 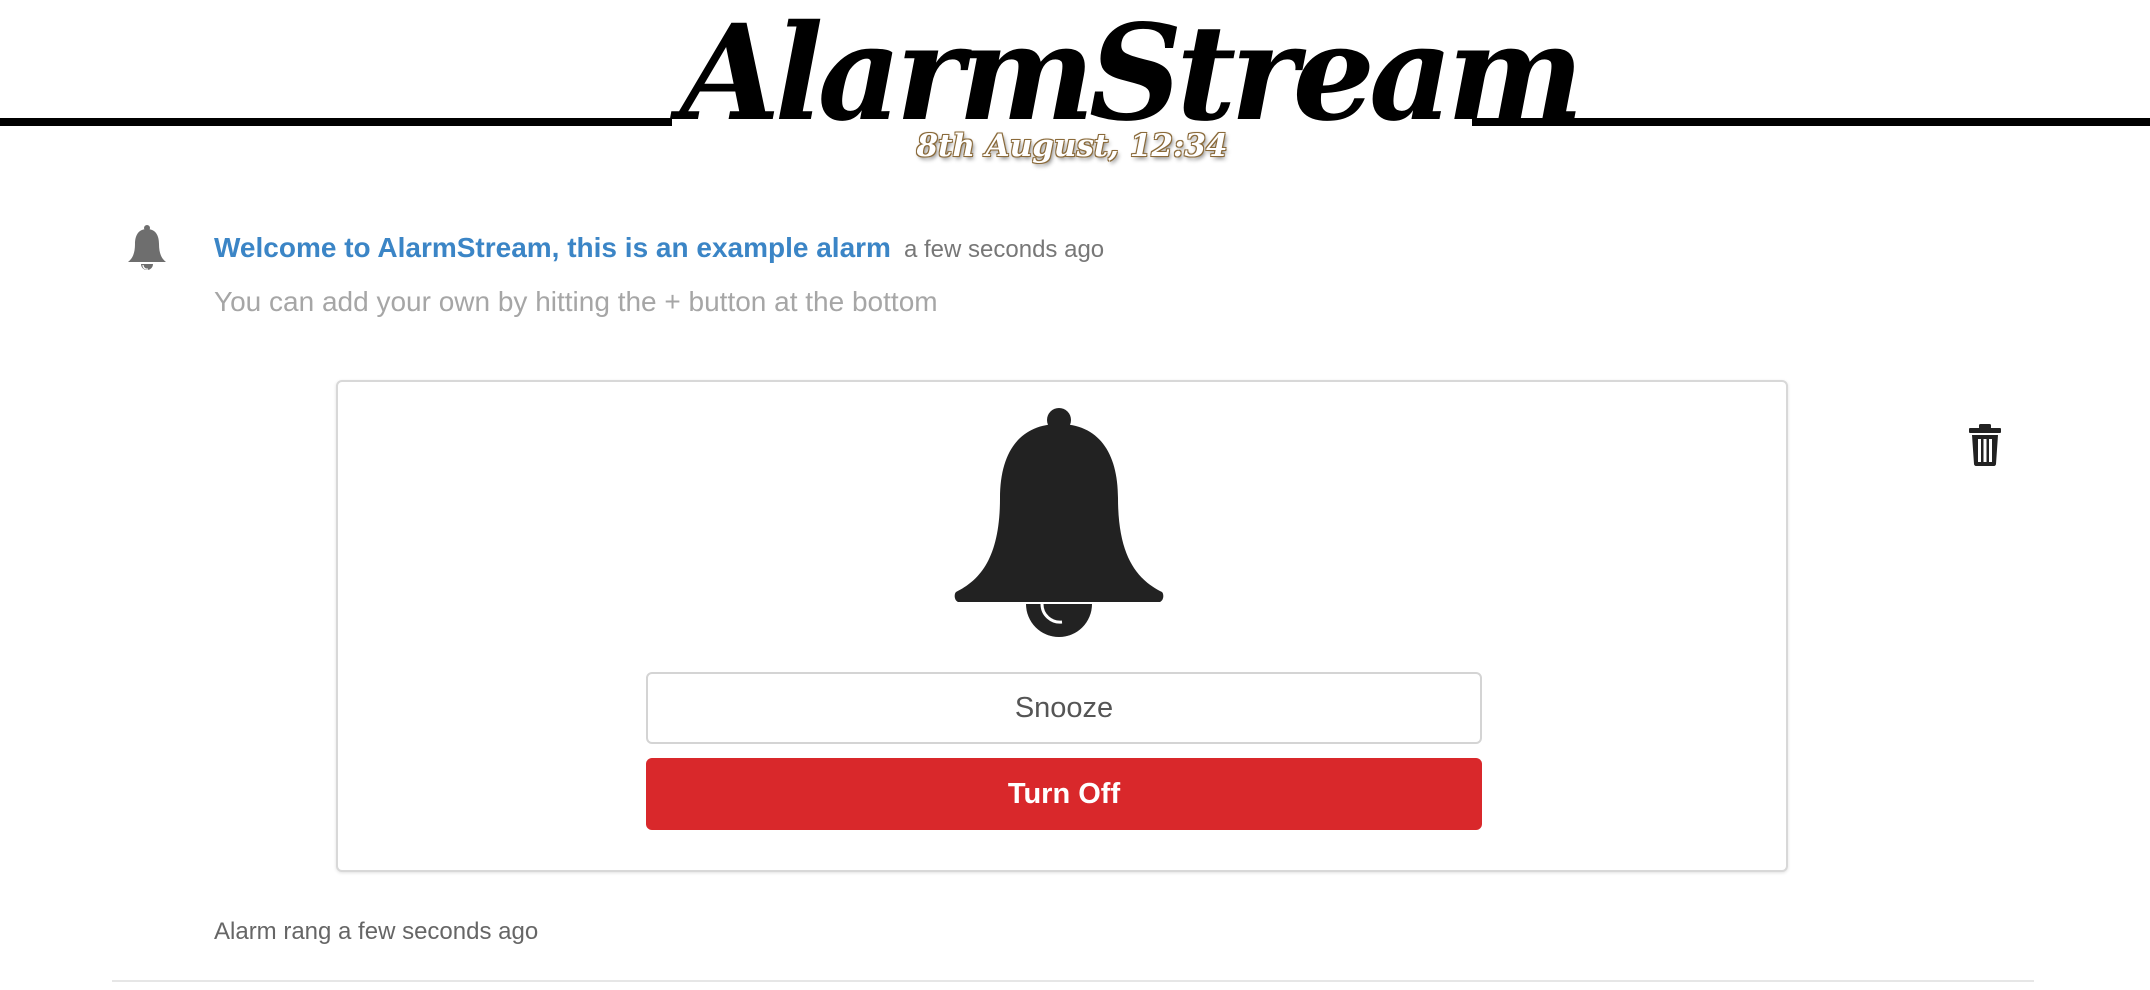 I want to click on ringing-bell-icon, so click(x=1059, y=522).